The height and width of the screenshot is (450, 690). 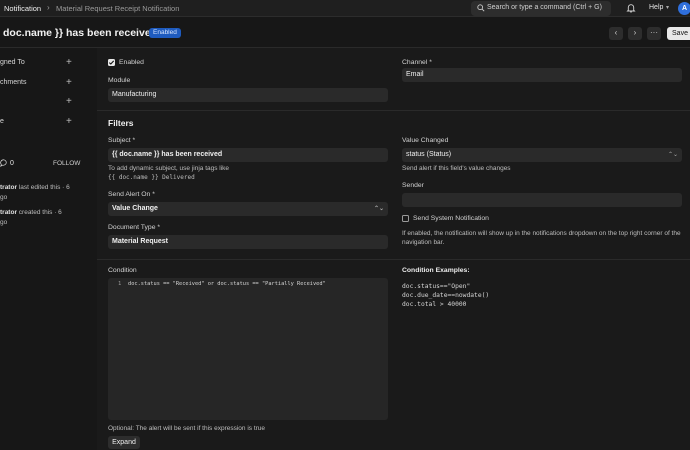 I want to click on chevron-down-icon: ▾, so click(x=668, y=8).